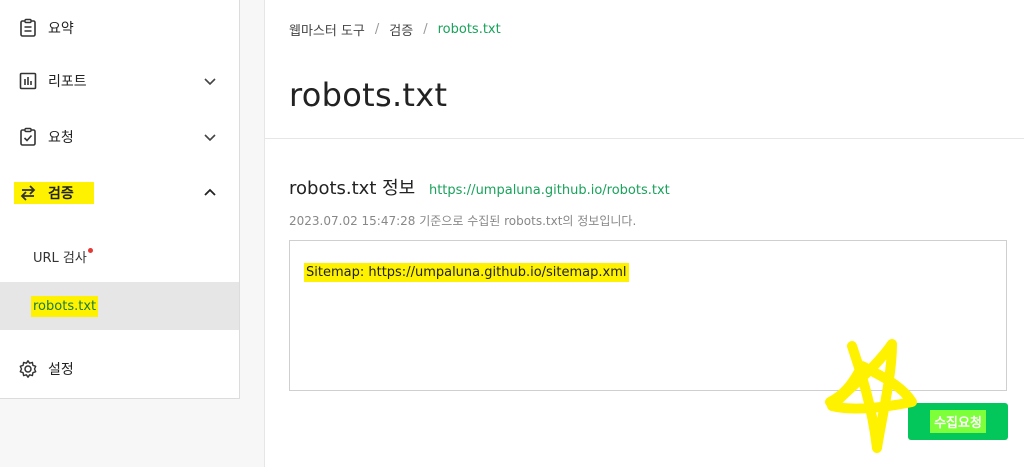 This screenshot has width=1024, height=467. What do you see at coordinates (61, 138) in the screenshot?
I see `sidebar-item-label: 요청` at bounding box center [61, 138].